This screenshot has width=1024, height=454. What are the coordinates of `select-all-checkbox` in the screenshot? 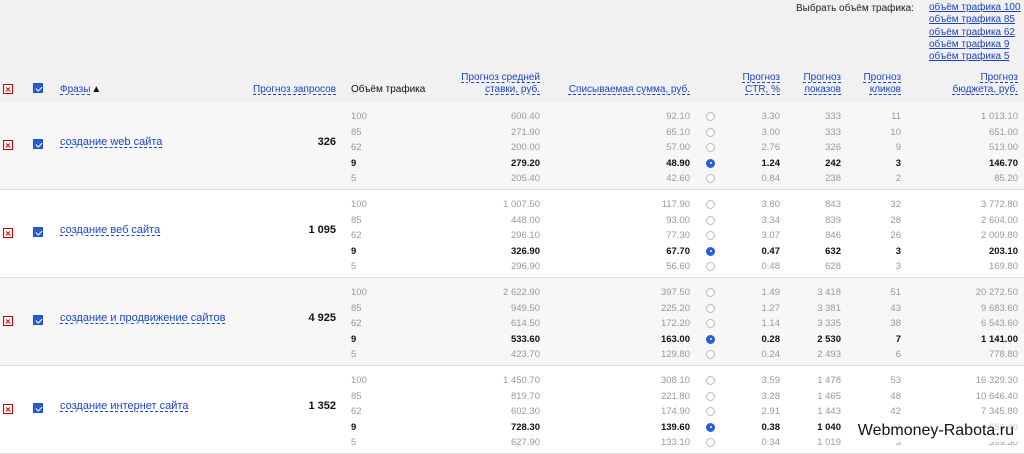 It's located at (38, 88).